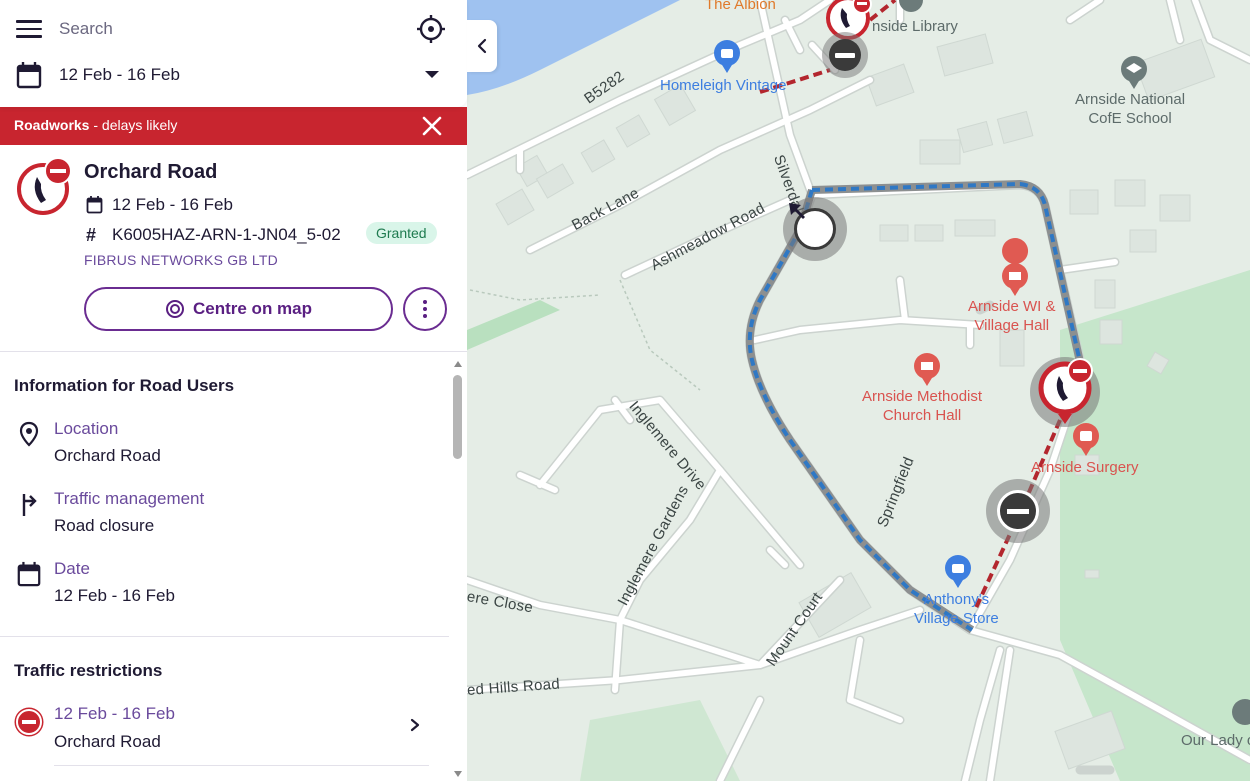 This screenshot has height=781, width=1250. What do you see at coordinates (86, 428) in the screenshot?
I see `location-label: Location` at bounding box center [86, 428].